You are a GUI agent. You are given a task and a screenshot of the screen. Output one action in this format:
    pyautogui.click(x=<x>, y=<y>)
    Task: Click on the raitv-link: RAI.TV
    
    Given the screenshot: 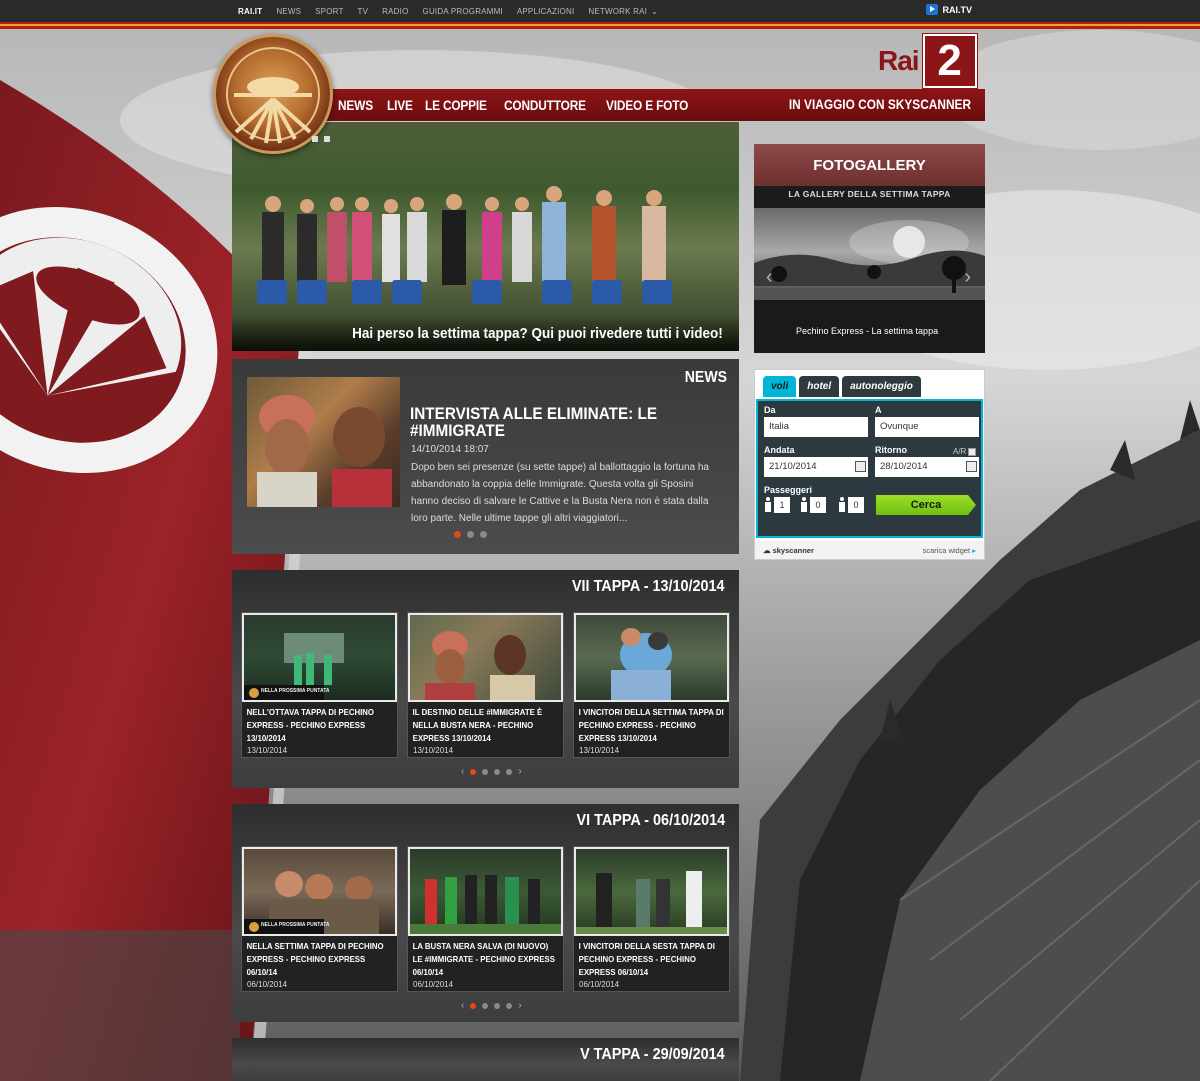 What is the action you would take?
    pyautogui.click(x=949, y=9)
    